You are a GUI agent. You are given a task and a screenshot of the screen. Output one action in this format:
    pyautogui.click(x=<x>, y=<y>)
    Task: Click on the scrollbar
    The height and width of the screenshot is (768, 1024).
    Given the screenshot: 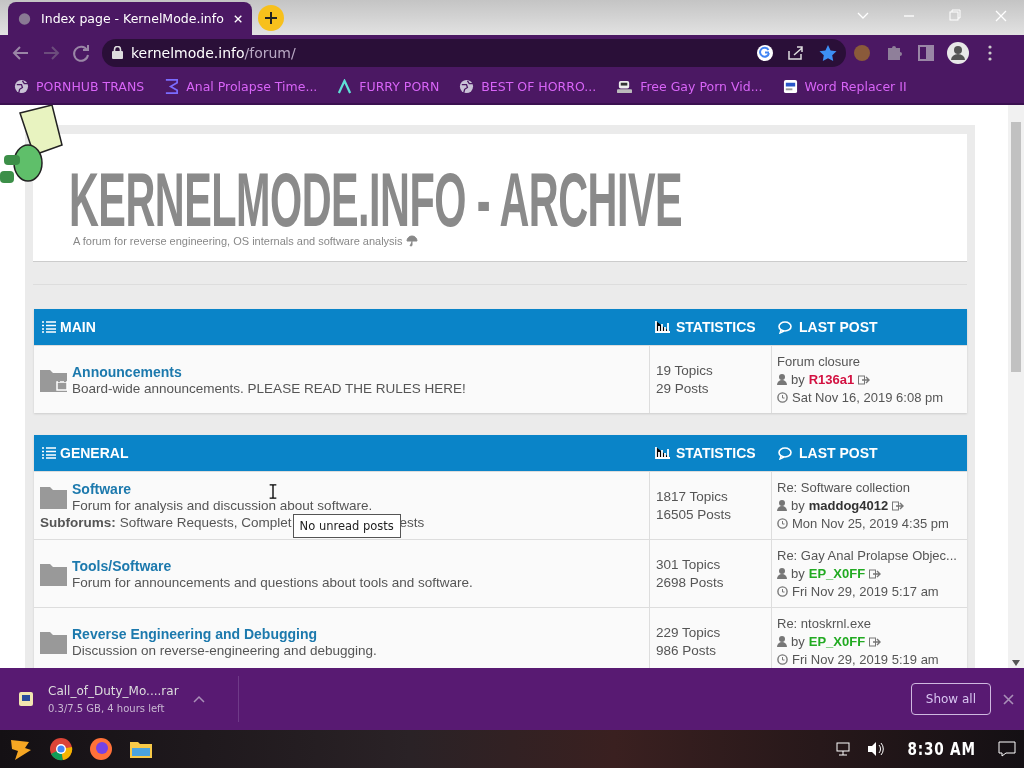 What is the action you would take?
    pyautogui.click(x=1016, y=386)
    